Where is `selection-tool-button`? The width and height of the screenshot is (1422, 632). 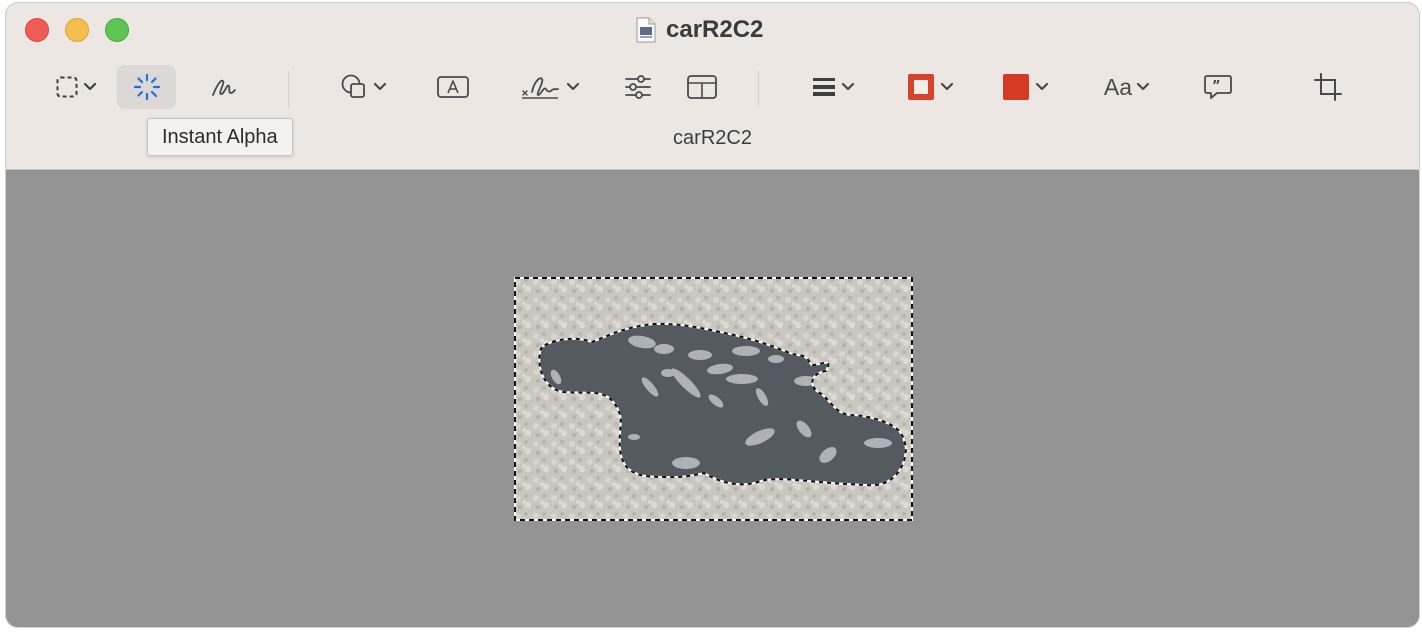
selection-tool-button is located at coordinates (76, 87).